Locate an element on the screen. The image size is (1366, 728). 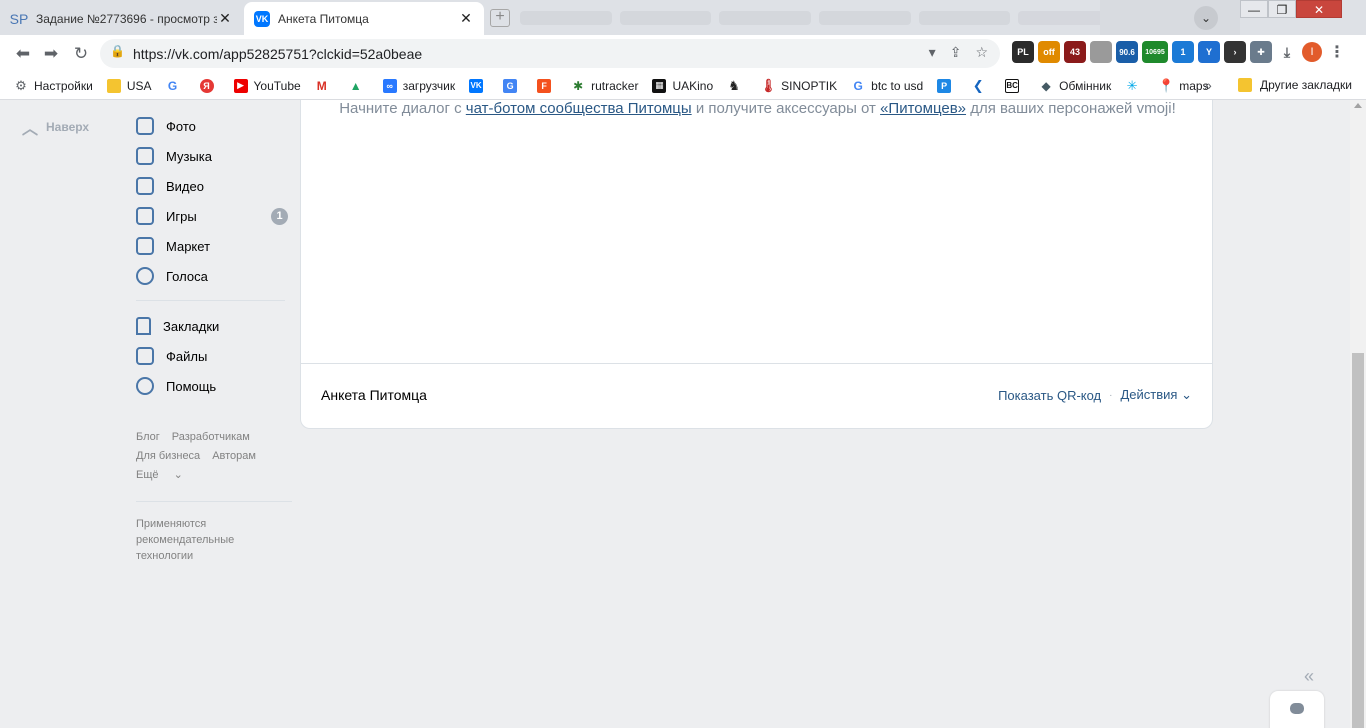
chevron-up-icon: ︿ is located at coordinates (30, 129).